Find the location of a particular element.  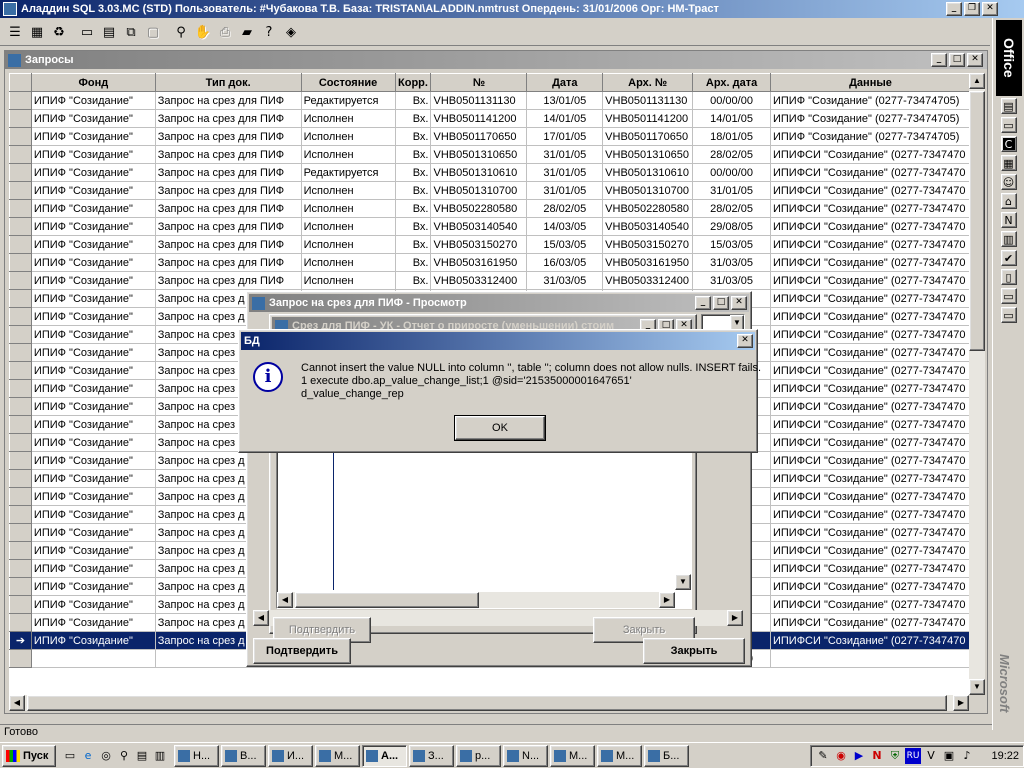

new-document-icon: ▤ is located at coordinates (1008, 106).